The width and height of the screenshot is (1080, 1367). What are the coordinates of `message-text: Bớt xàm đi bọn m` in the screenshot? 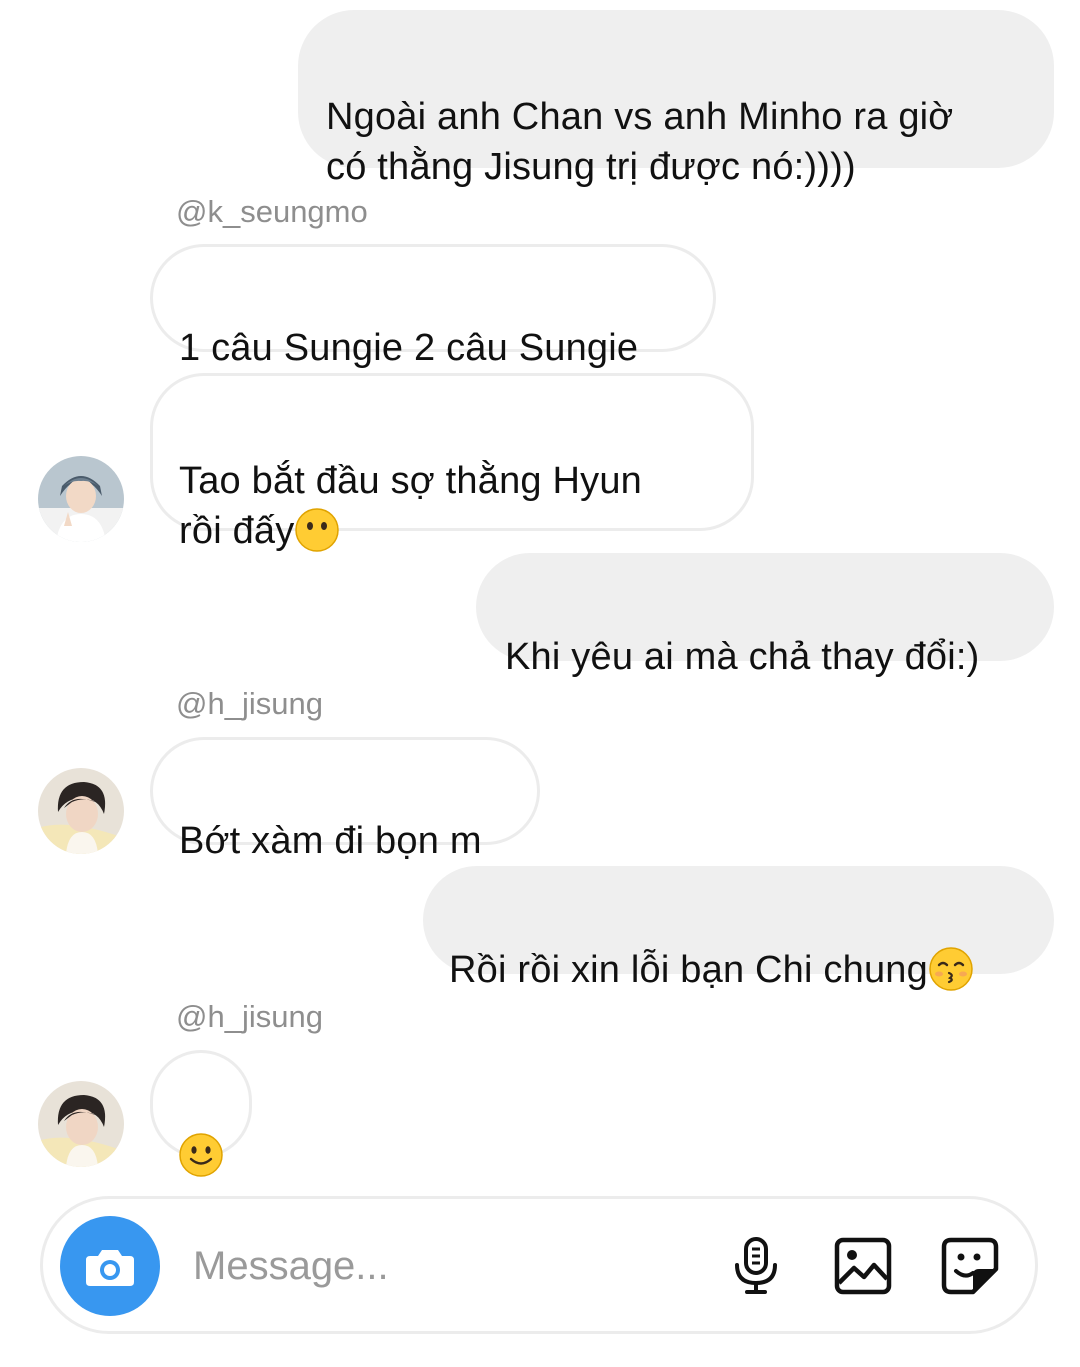 It's located at (330, 841).